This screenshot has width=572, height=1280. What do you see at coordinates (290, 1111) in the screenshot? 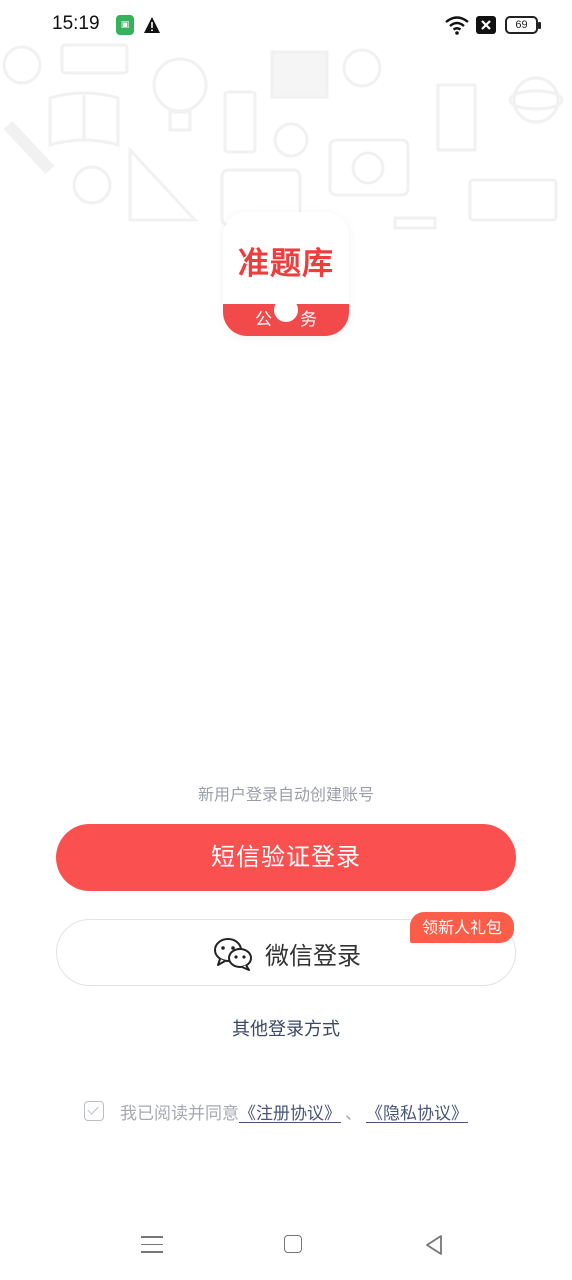
I see `register-agreement-link: 《注册协议》` at bounding box center [290, 1111].